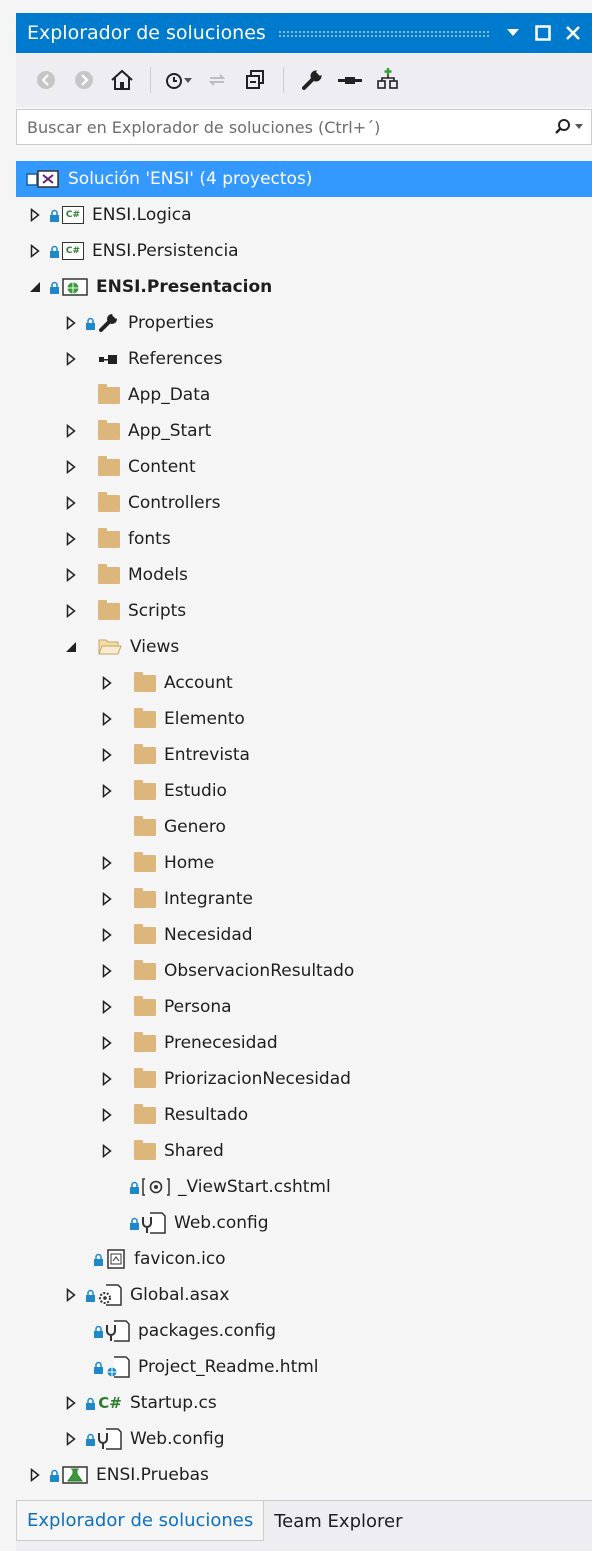 Image resolution: width=592 pixels, height=1551 pixels. Describe the element at coordinates (304, 575) in the screenshot. I see `tree-item-folder-models: Models` at that location.